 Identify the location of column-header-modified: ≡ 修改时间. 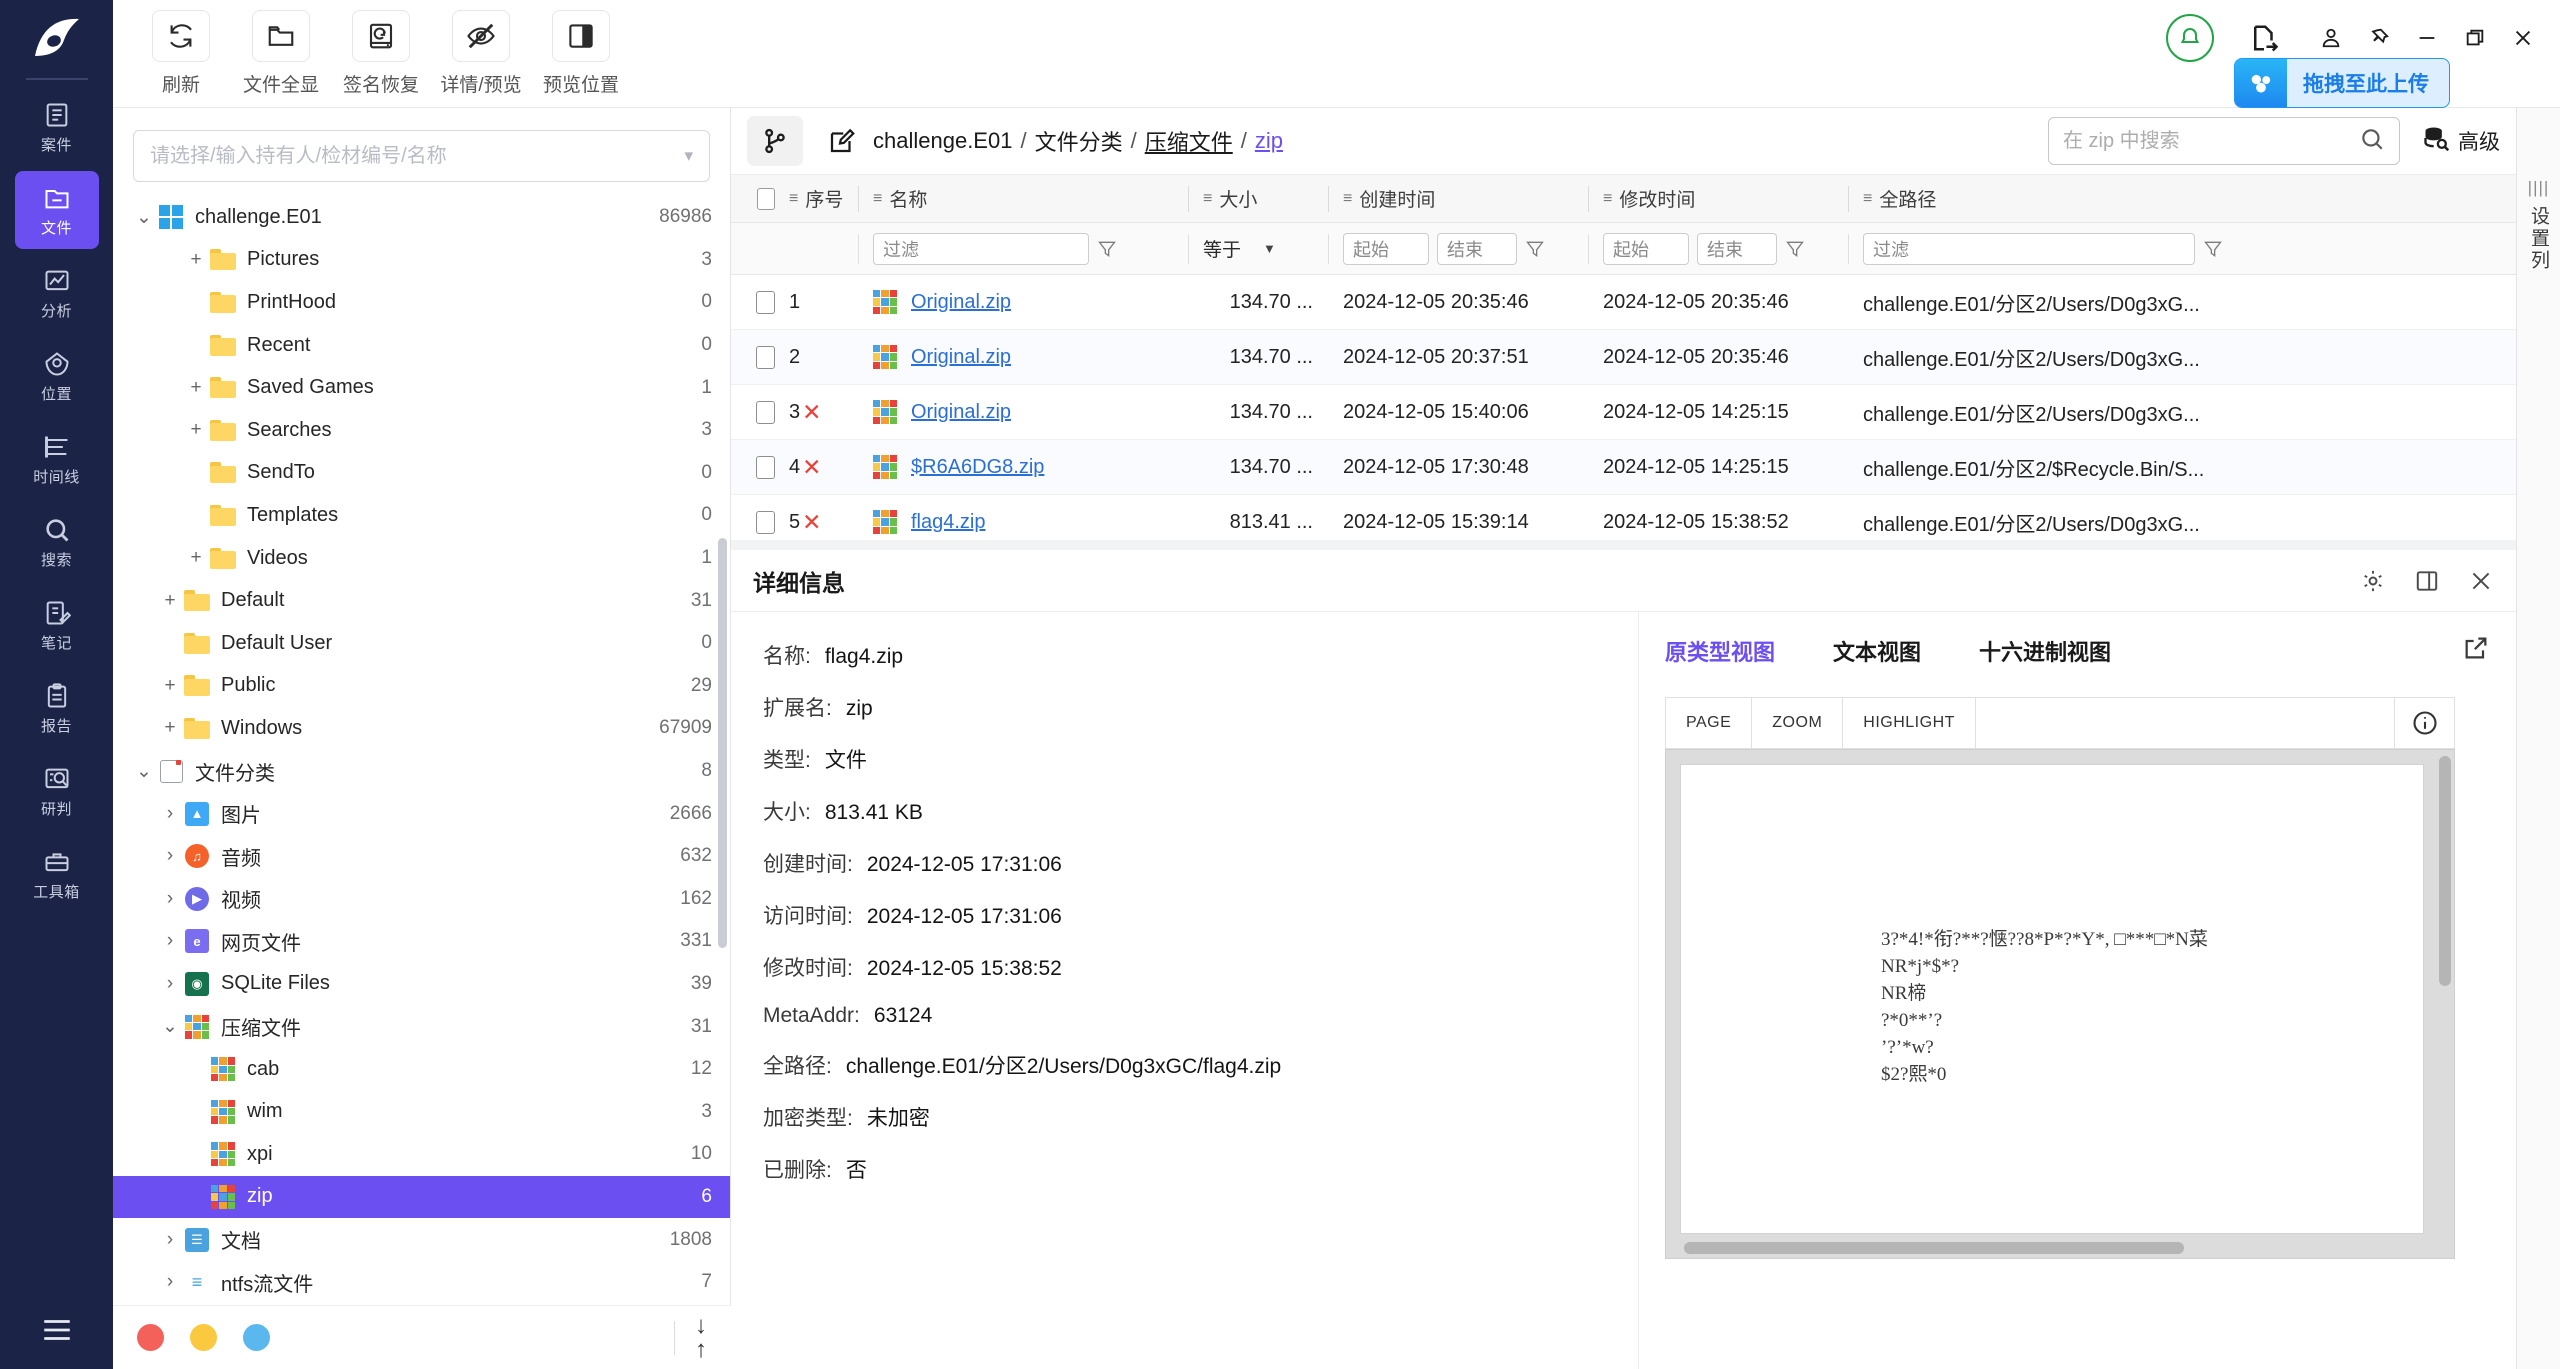
(1719, 199).